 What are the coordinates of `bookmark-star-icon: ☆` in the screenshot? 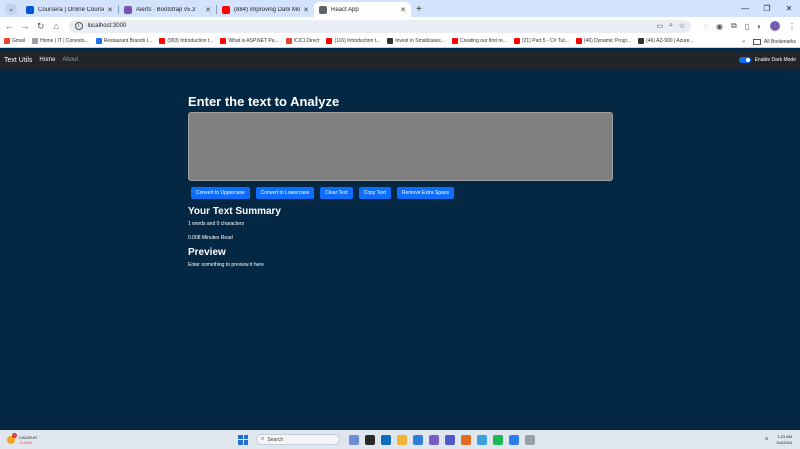 It's located at (682, 26).